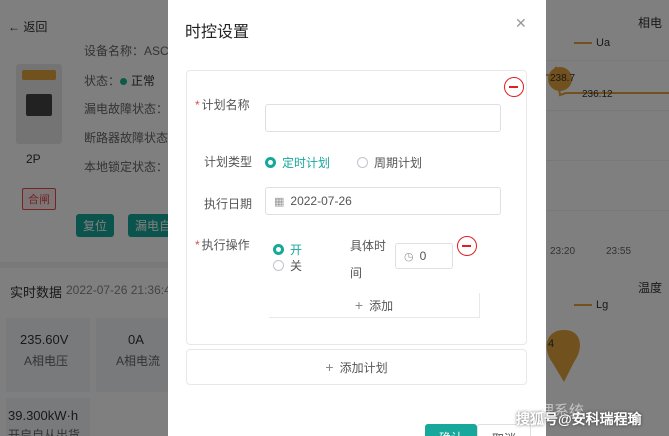 The width and height of the screenshot is (669, 436). What do you see at coordinates (380, 411) in the screenshot?
I see `wechat-icon: ⚭` at bounding box center [380, 411].